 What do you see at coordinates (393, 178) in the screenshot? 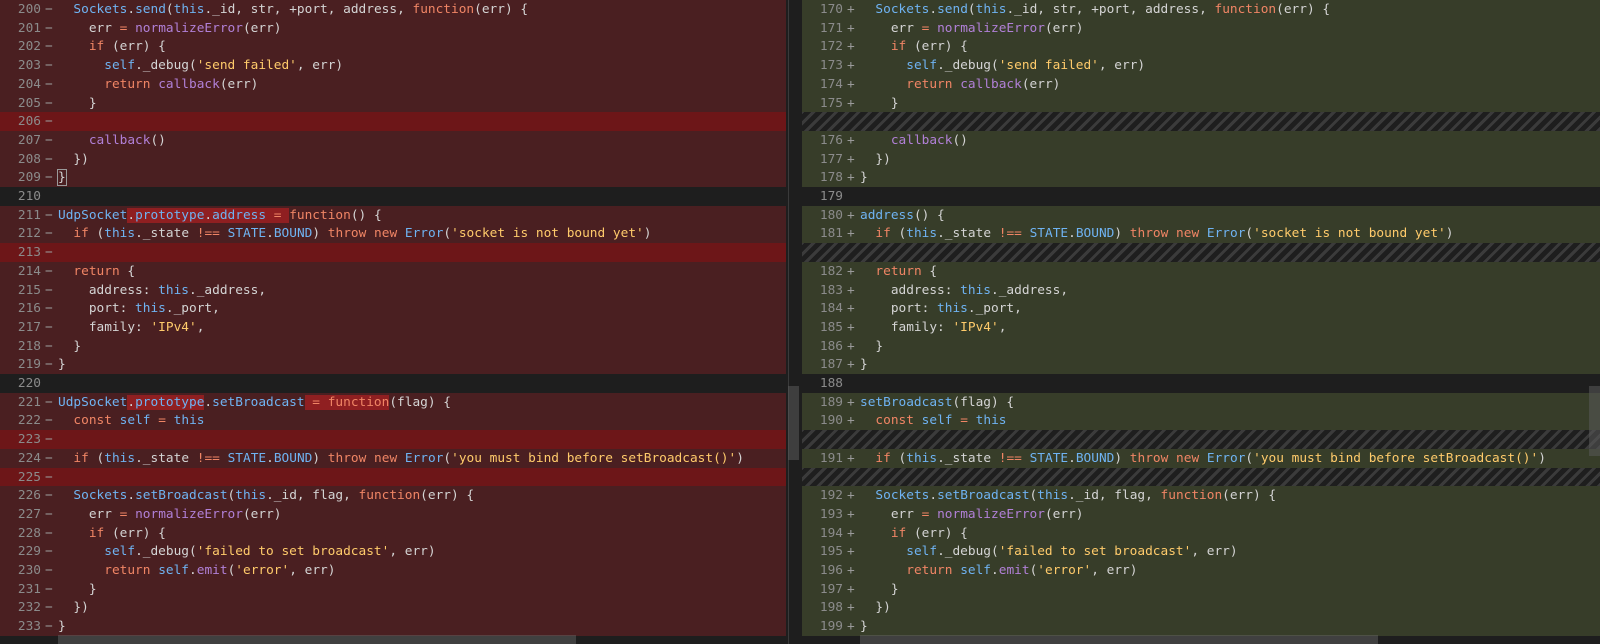
I see `diff-line: 209−}` at bounding box center [393, 178].